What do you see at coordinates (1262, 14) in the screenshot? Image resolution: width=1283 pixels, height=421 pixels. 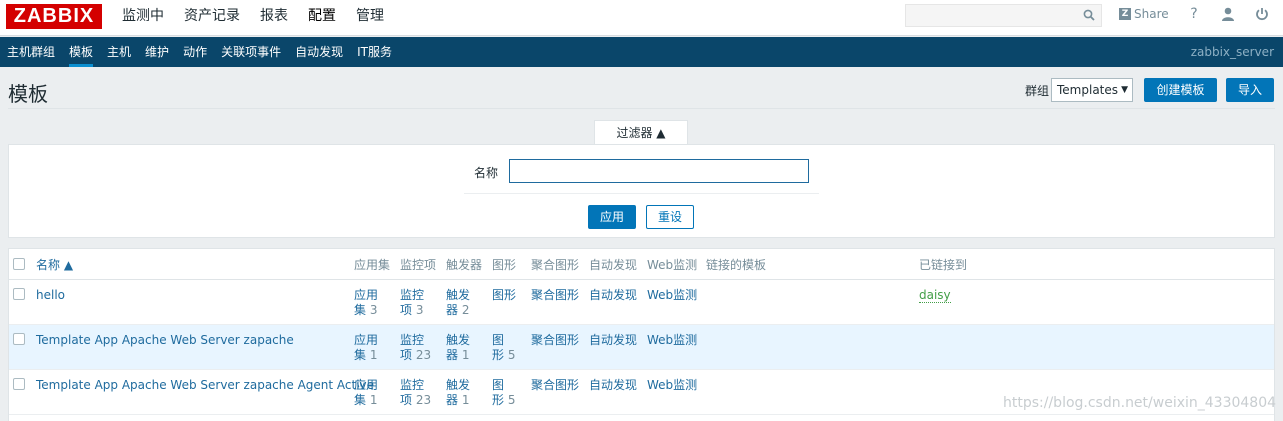 I see `power-icon` at bounding box center [1262, 14].